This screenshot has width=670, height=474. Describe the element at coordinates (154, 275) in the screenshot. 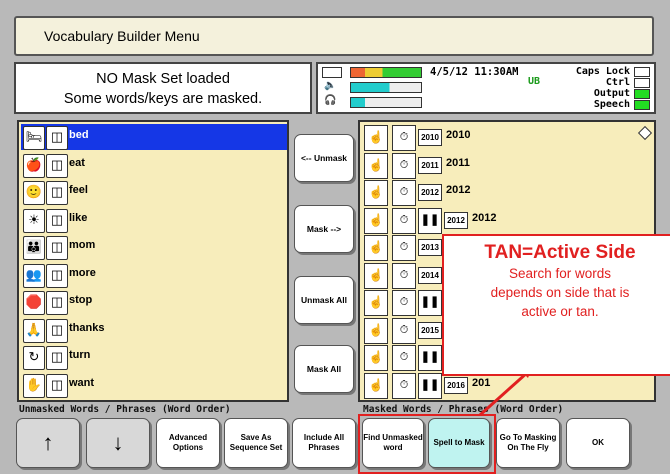

I see `list-item: 👥 ◫ more` at that location.